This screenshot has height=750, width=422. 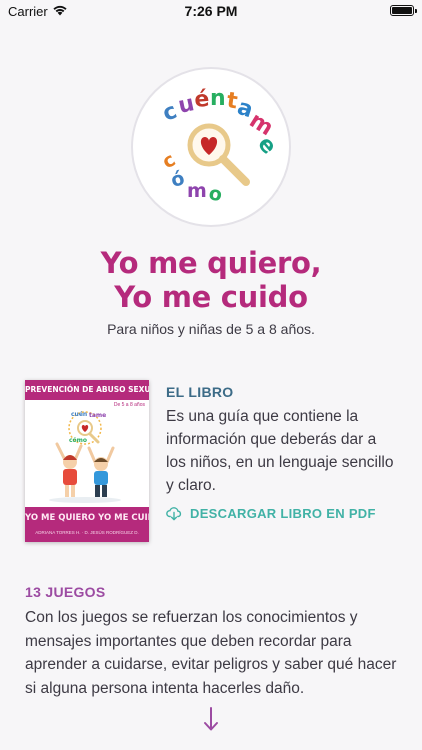 I want to click on svg-text: cuén, so click(x=79, y=414).